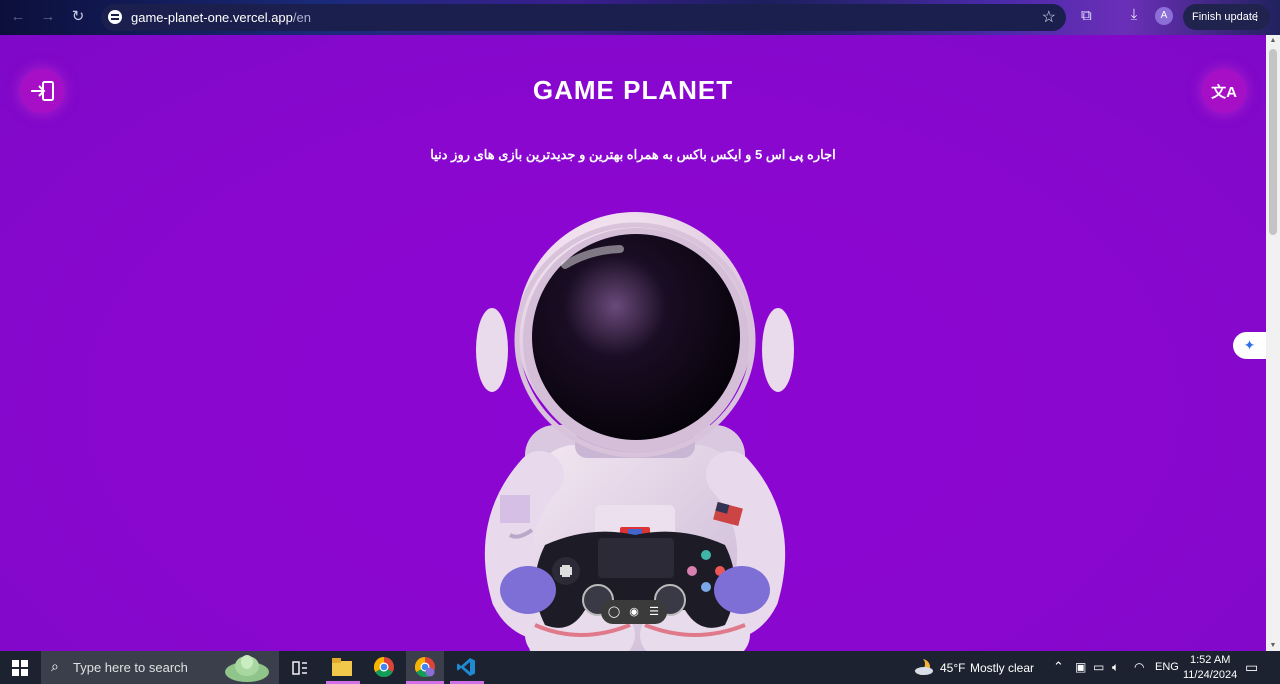  I want to click on address-bar: game-planet-one.vercel.app/en ☆, so click(583, 17).